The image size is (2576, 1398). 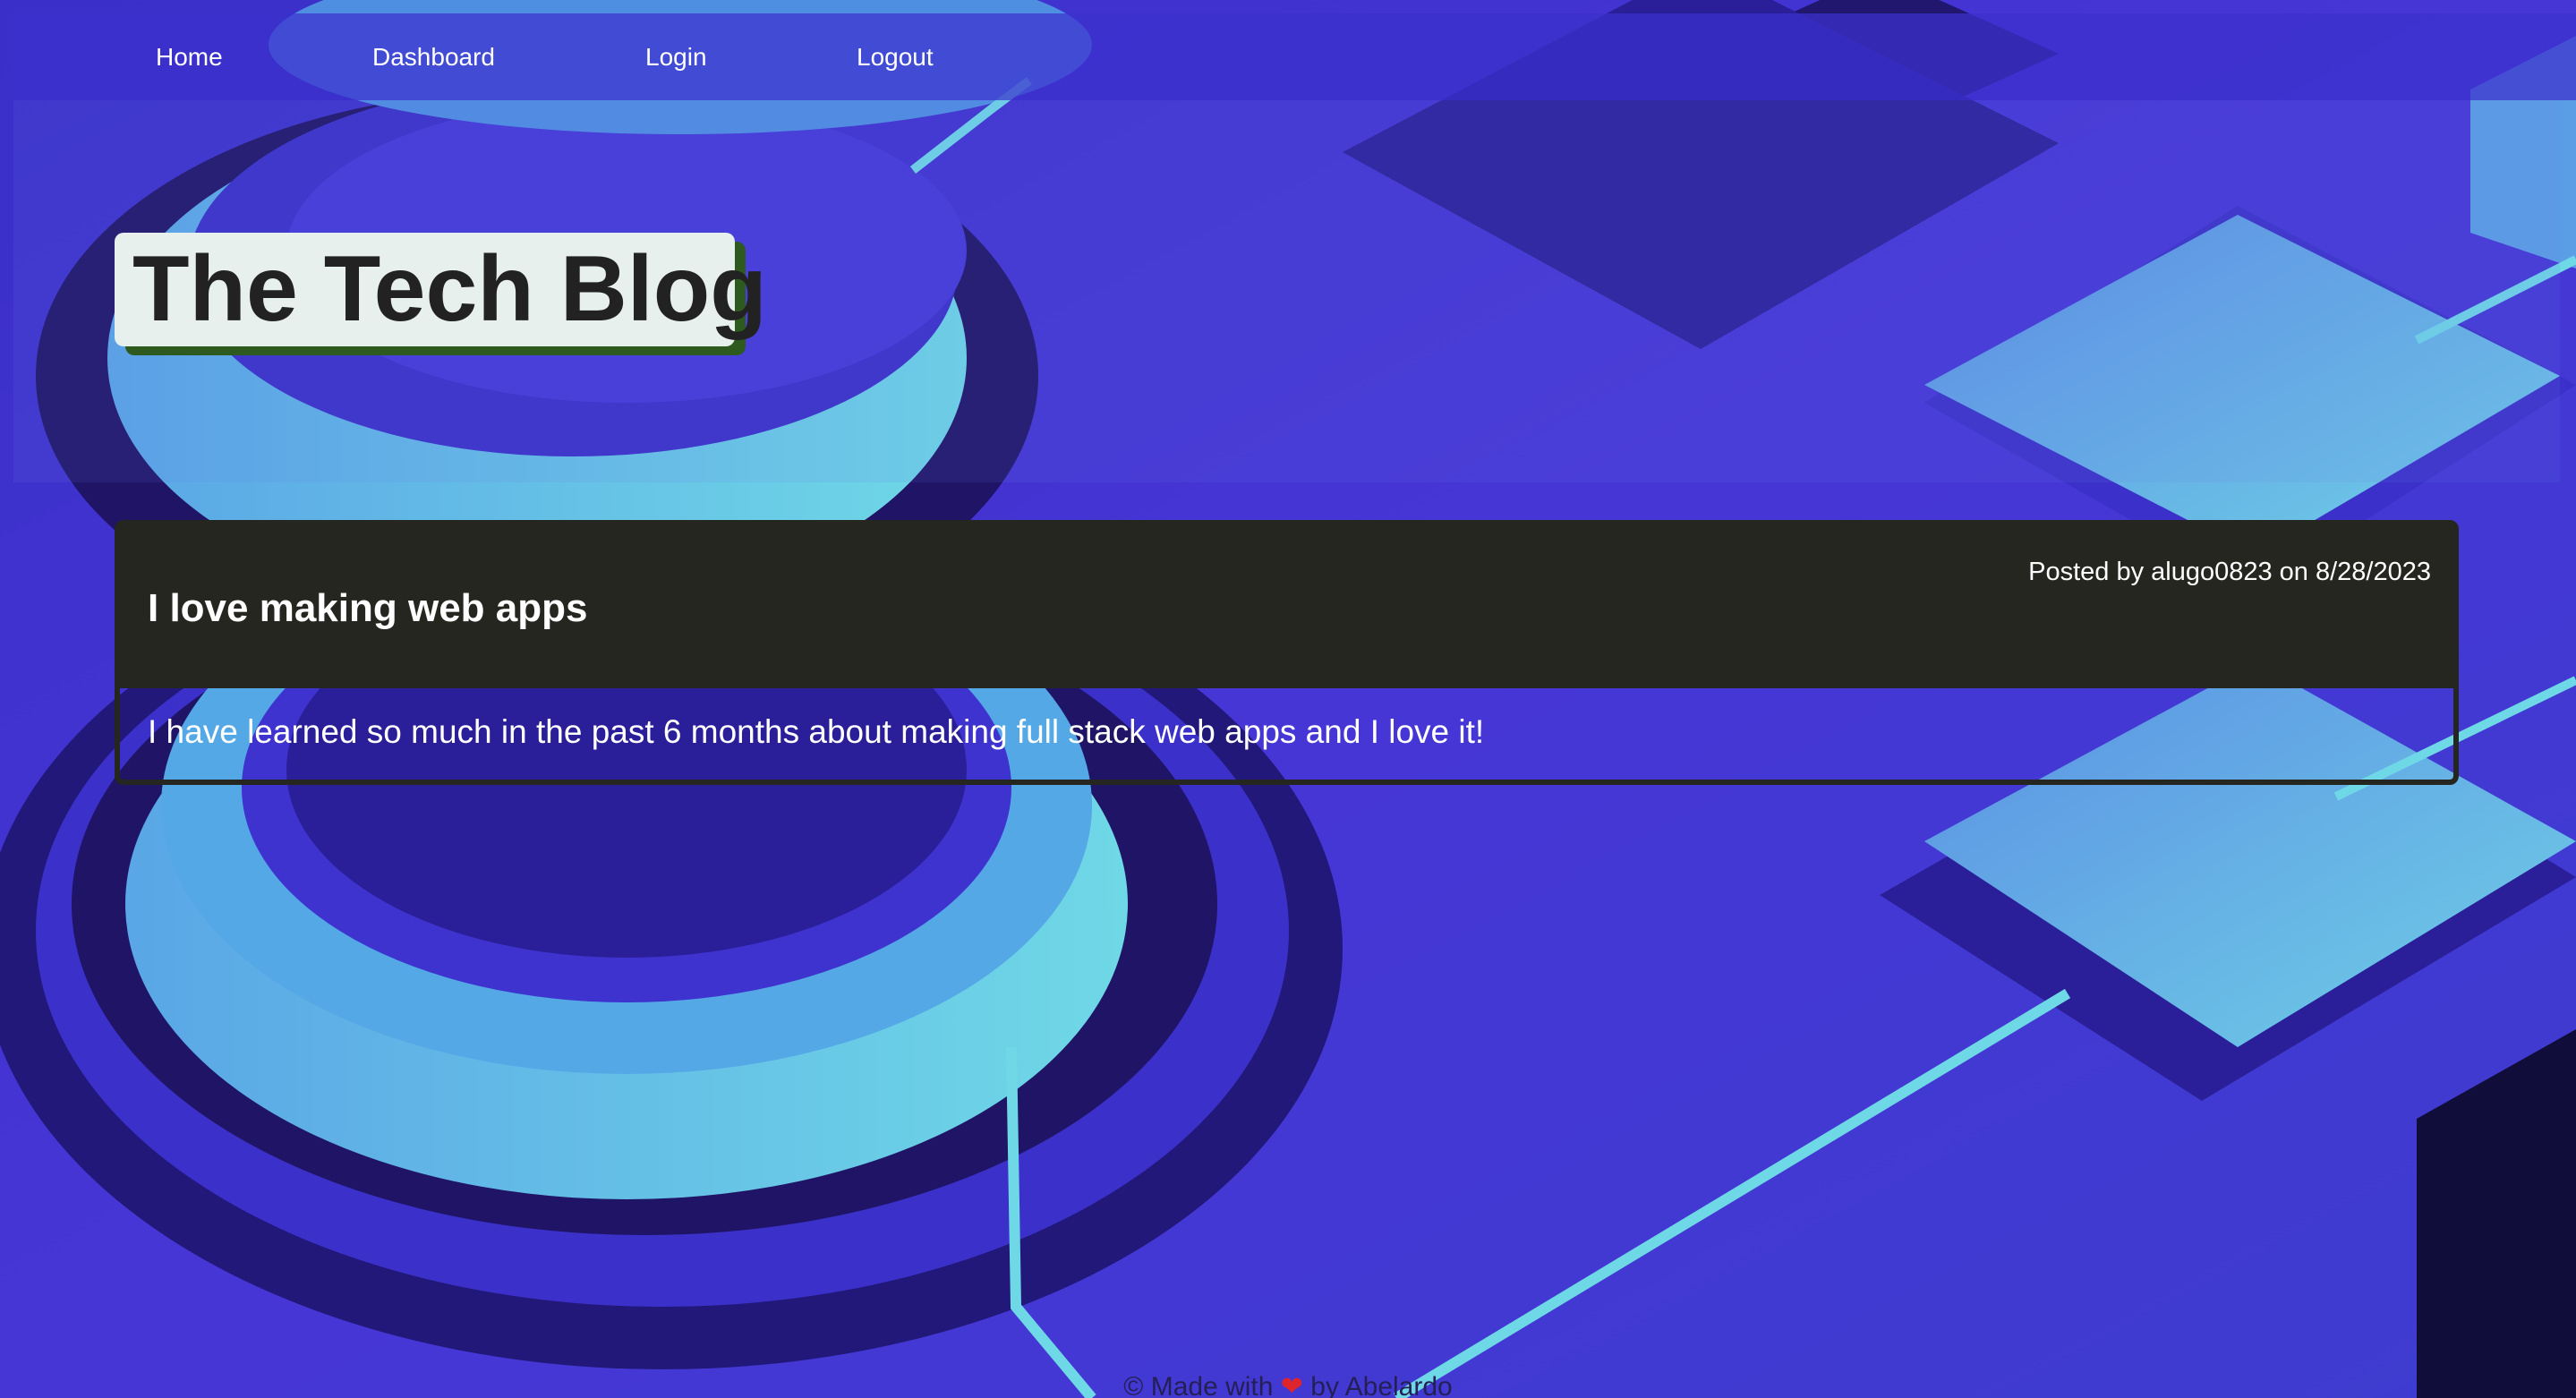 What do you see at coordinates (433, 56) in the screenshot?
I see `nav-dashboard-link: Dashboard` at bounding box center [433, 56].